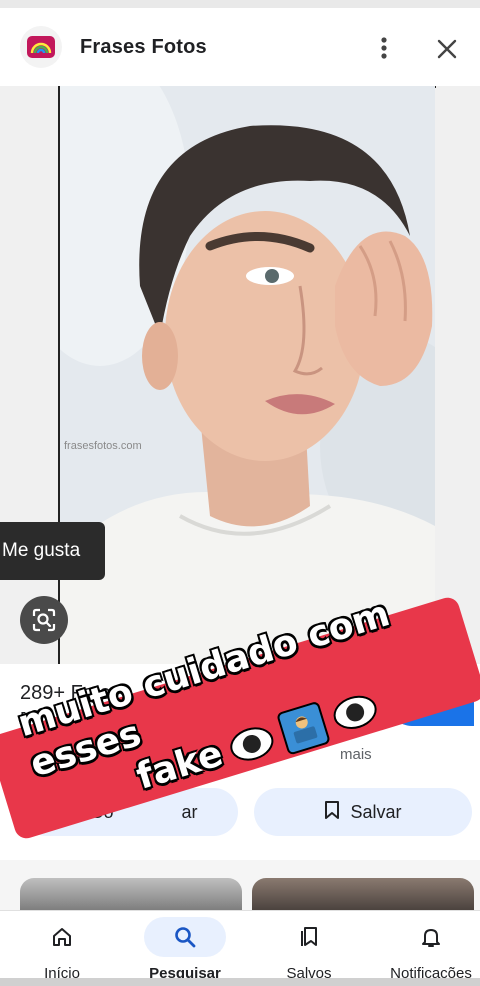 The image size is (480, 986). I want to click on search-icon, so click(185, 937).